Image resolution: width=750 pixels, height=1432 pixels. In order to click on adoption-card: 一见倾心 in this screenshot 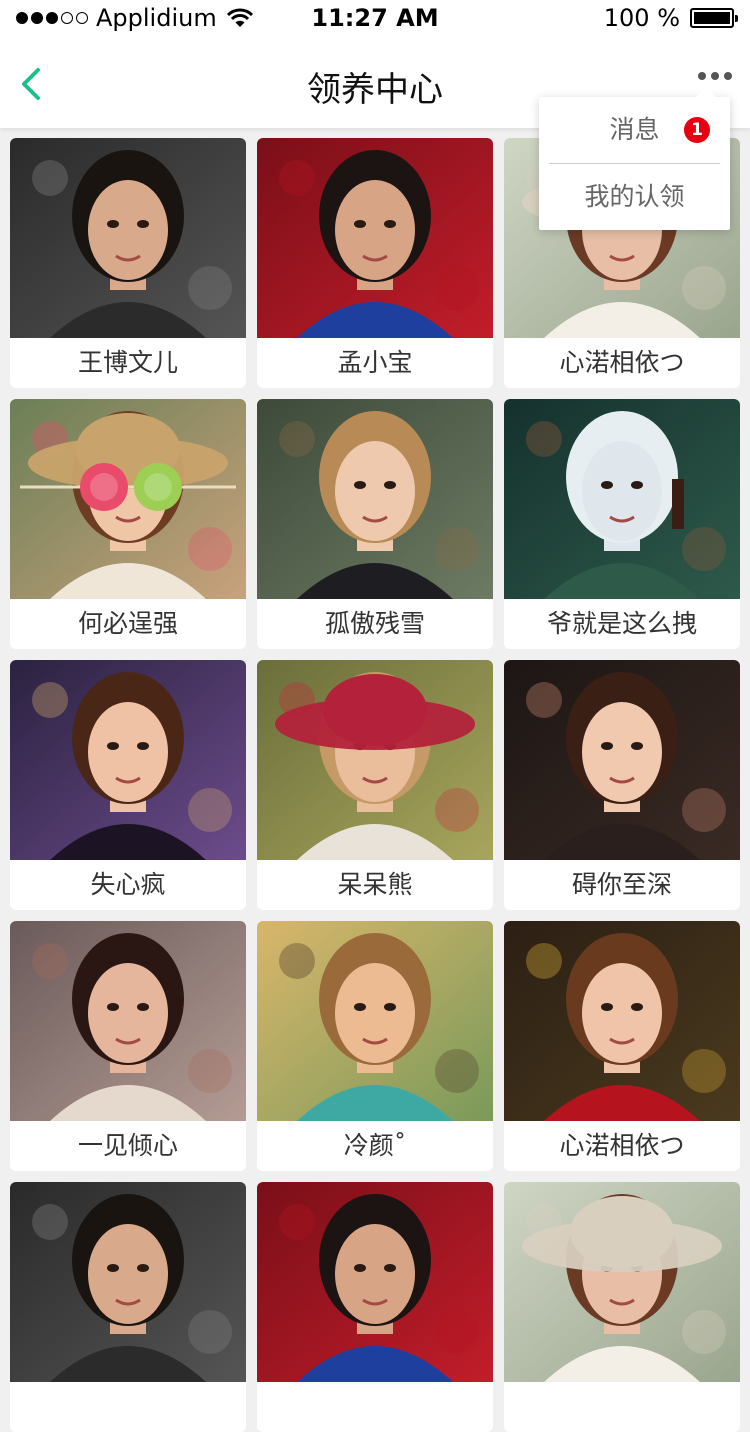, I will do `click(128, 1046)`.